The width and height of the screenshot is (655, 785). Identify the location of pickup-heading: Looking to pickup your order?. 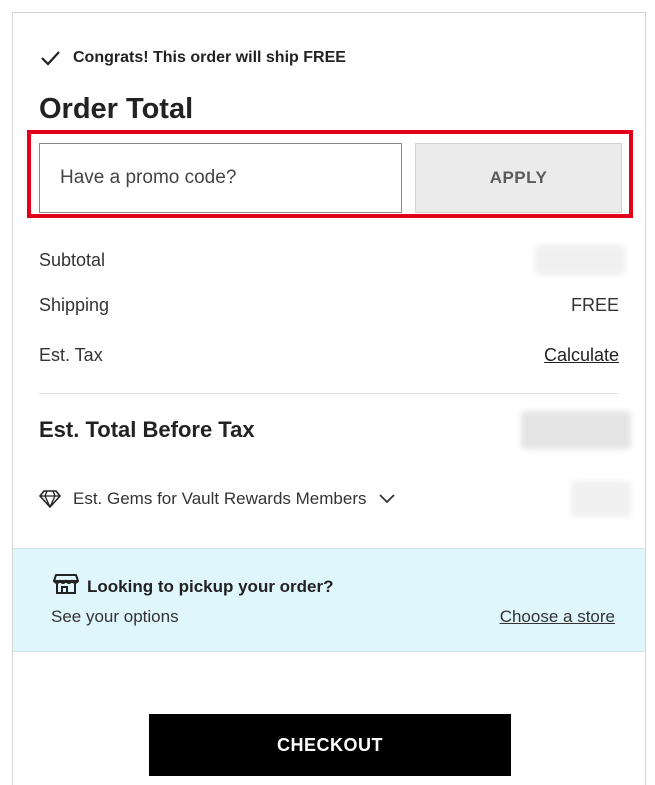
(193, 586).